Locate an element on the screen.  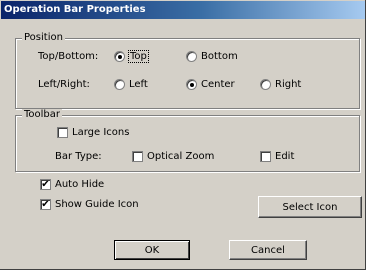
position-group-label: Position is located at coordinates (43, 37).